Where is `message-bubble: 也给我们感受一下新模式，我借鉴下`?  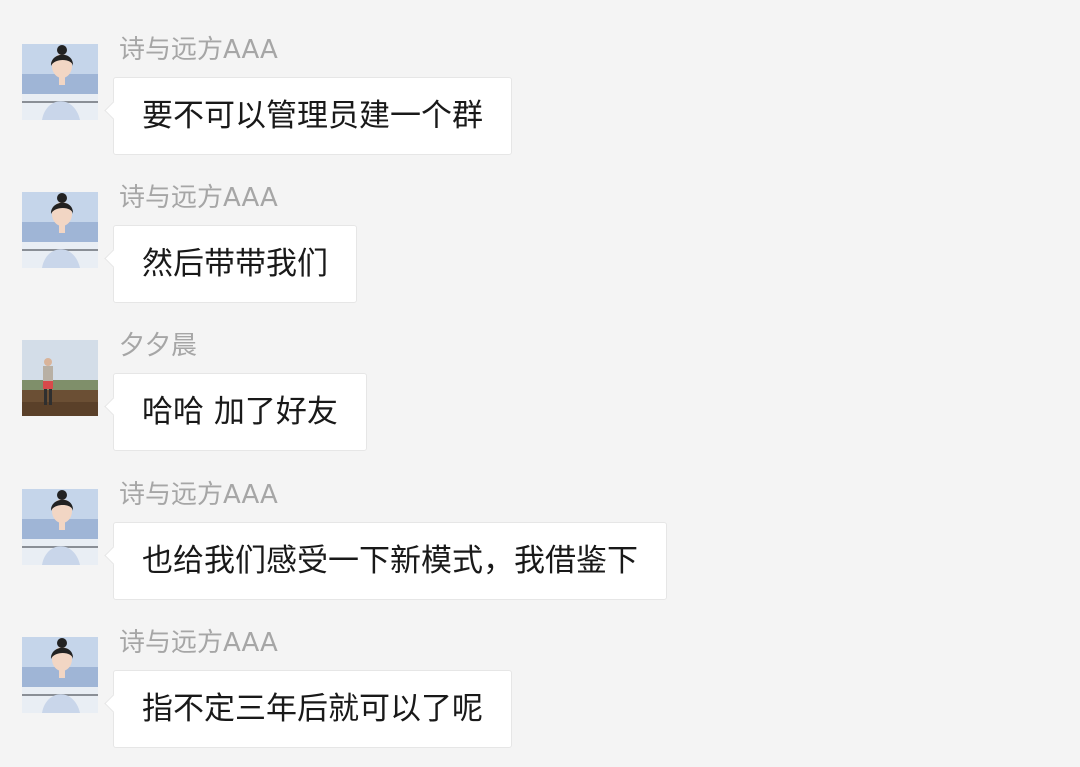
message-bubble: 也给我们感受一下新模式，我借鉴下 is located at coordinates (390, 561).